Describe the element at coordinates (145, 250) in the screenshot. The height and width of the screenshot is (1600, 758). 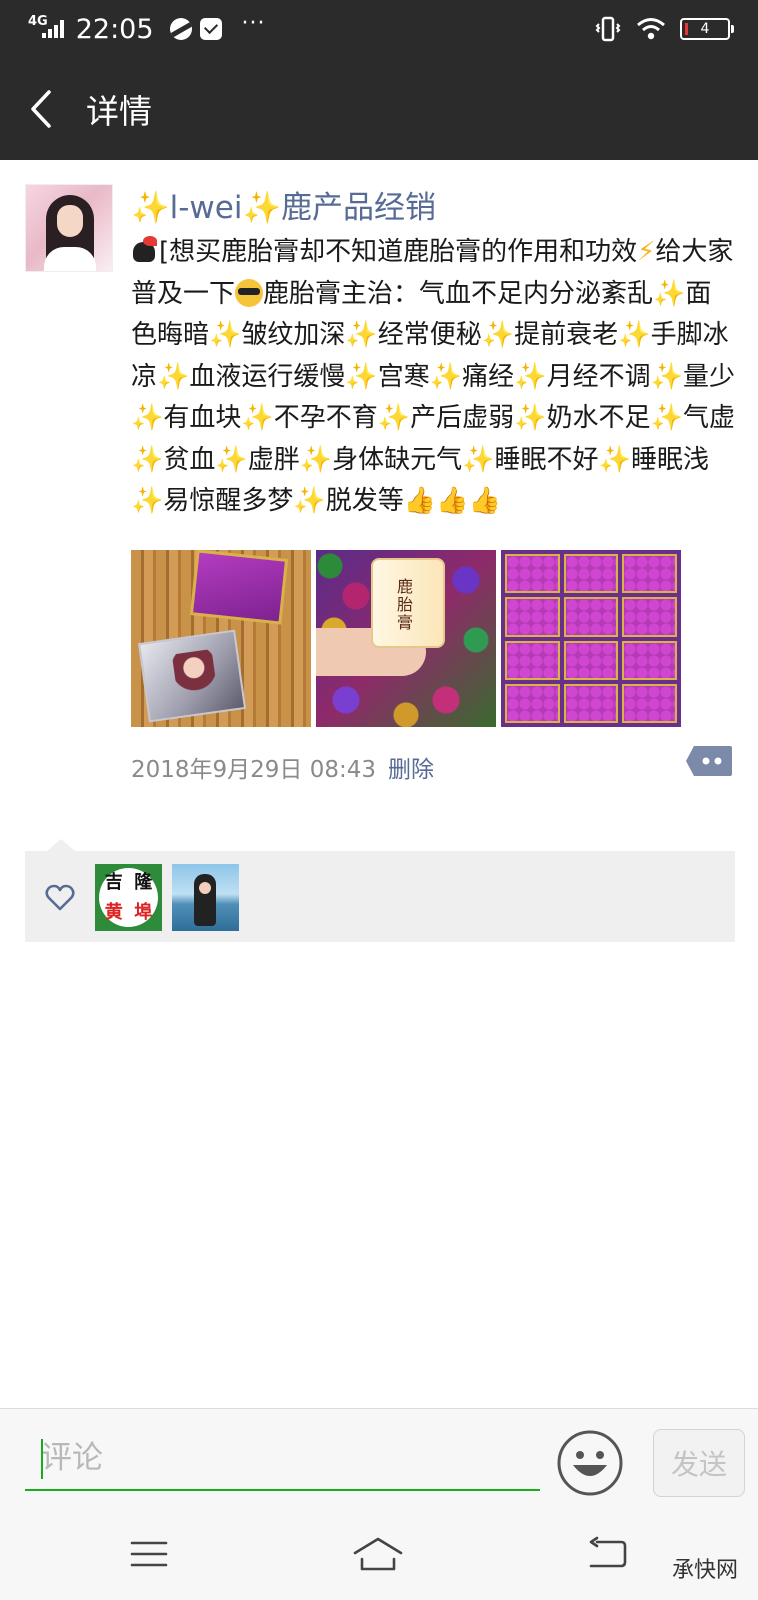
I see `santa-emoji-icon` at that location.